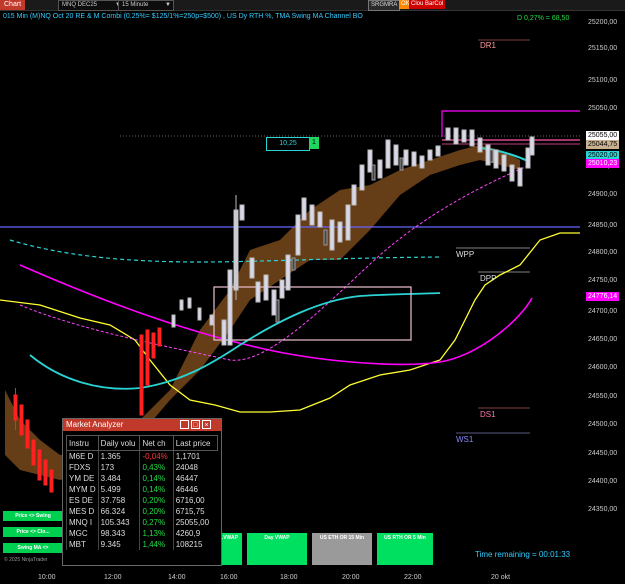  What do you see at coordinates (342, 549) in the screenshot?
I see `us-eth-or-button: US ETH OR 15 Min` at bounding box center [342, 549].